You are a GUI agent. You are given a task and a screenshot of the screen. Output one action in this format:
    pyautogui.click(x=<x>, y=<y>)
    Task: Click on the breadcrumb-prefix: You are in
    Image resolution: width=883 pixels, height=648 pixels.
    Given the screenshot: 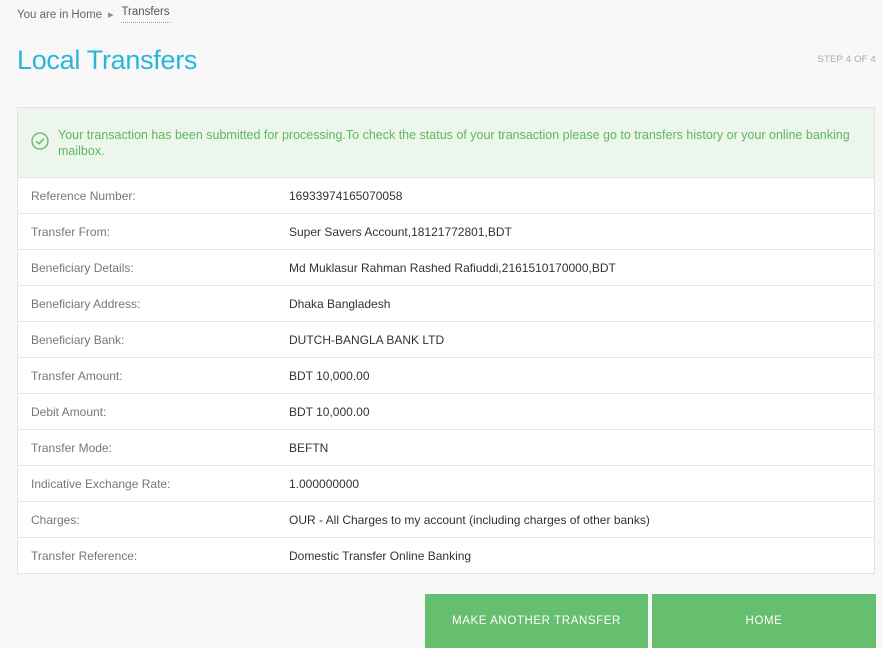 What is the action you would take?
    pyautogui.click(x=43, y=14)
    